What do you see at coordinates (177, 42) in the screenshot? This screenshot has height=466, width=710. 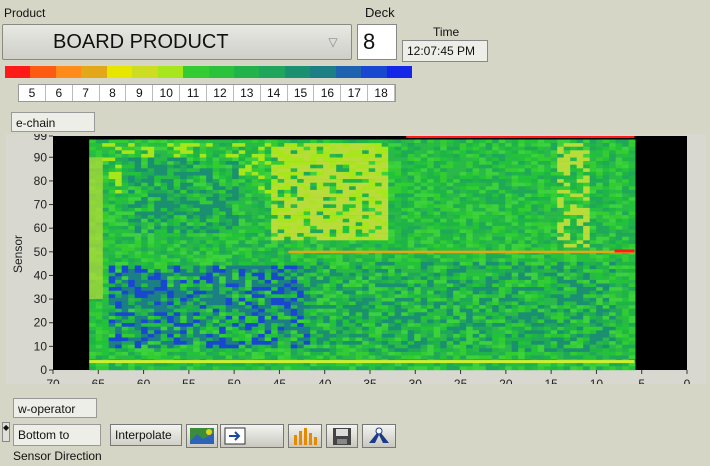 I see `product-dropdown: BOARD PRODUCT ▽` at bounding box center [177, 42].